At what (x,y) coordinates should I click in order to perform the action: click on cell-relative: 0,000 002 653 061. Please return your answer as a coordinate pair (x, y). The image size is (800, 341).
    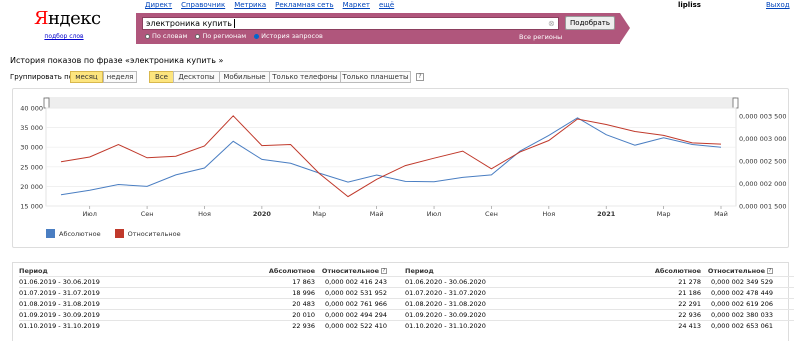
    Looking at the image, I should click on (741, 326).